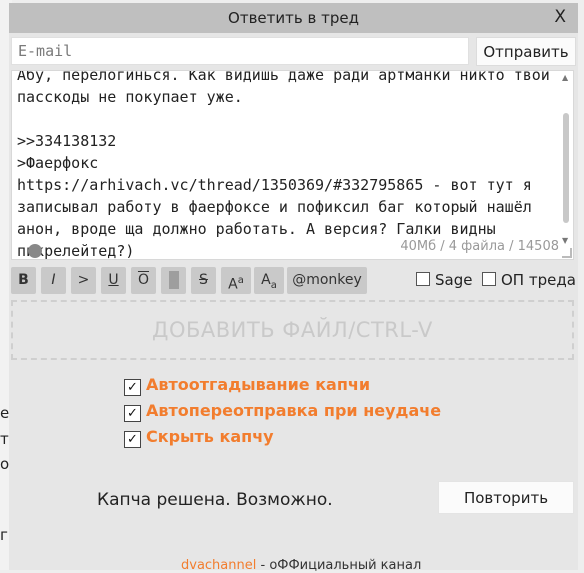 The width and height of the screenshot is (584, 573). I want to click on resize-grip-icon, so click(567, 253).